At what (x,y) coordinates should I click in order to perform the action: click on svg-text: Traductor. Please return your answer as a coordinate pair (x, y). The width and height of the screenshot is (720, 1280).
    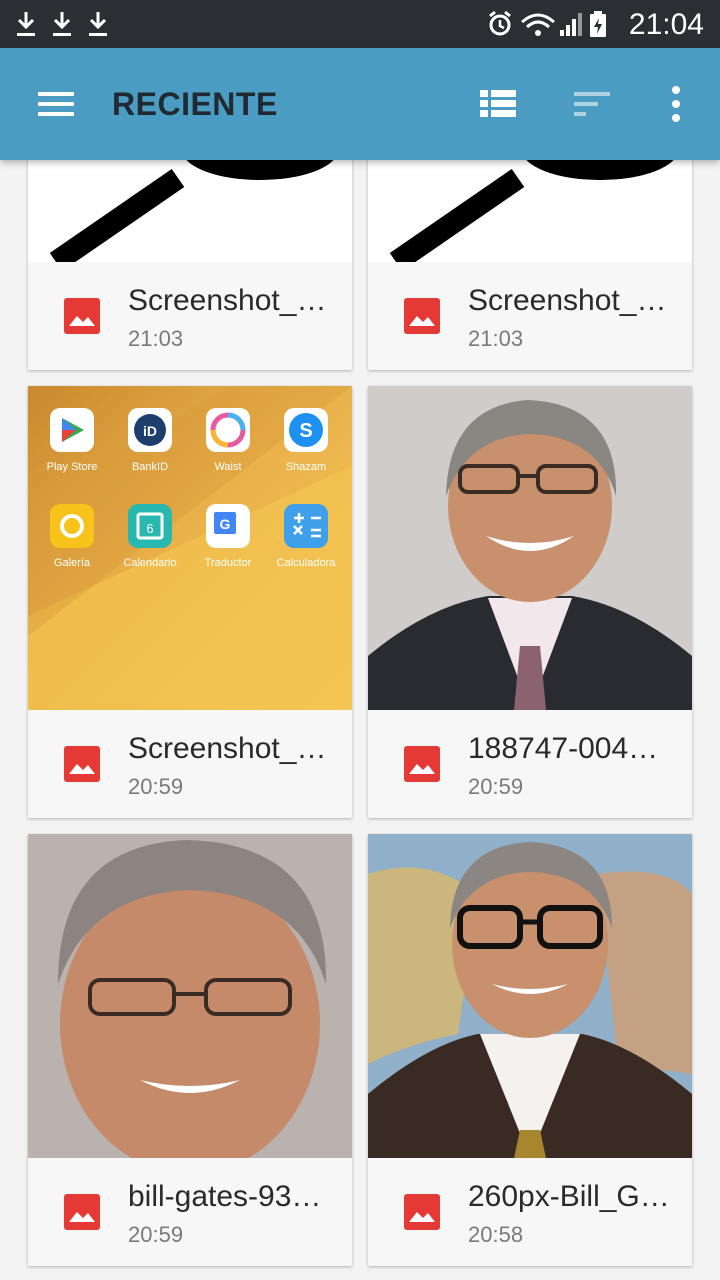
    Looking at the image, I should click on (228, 563).